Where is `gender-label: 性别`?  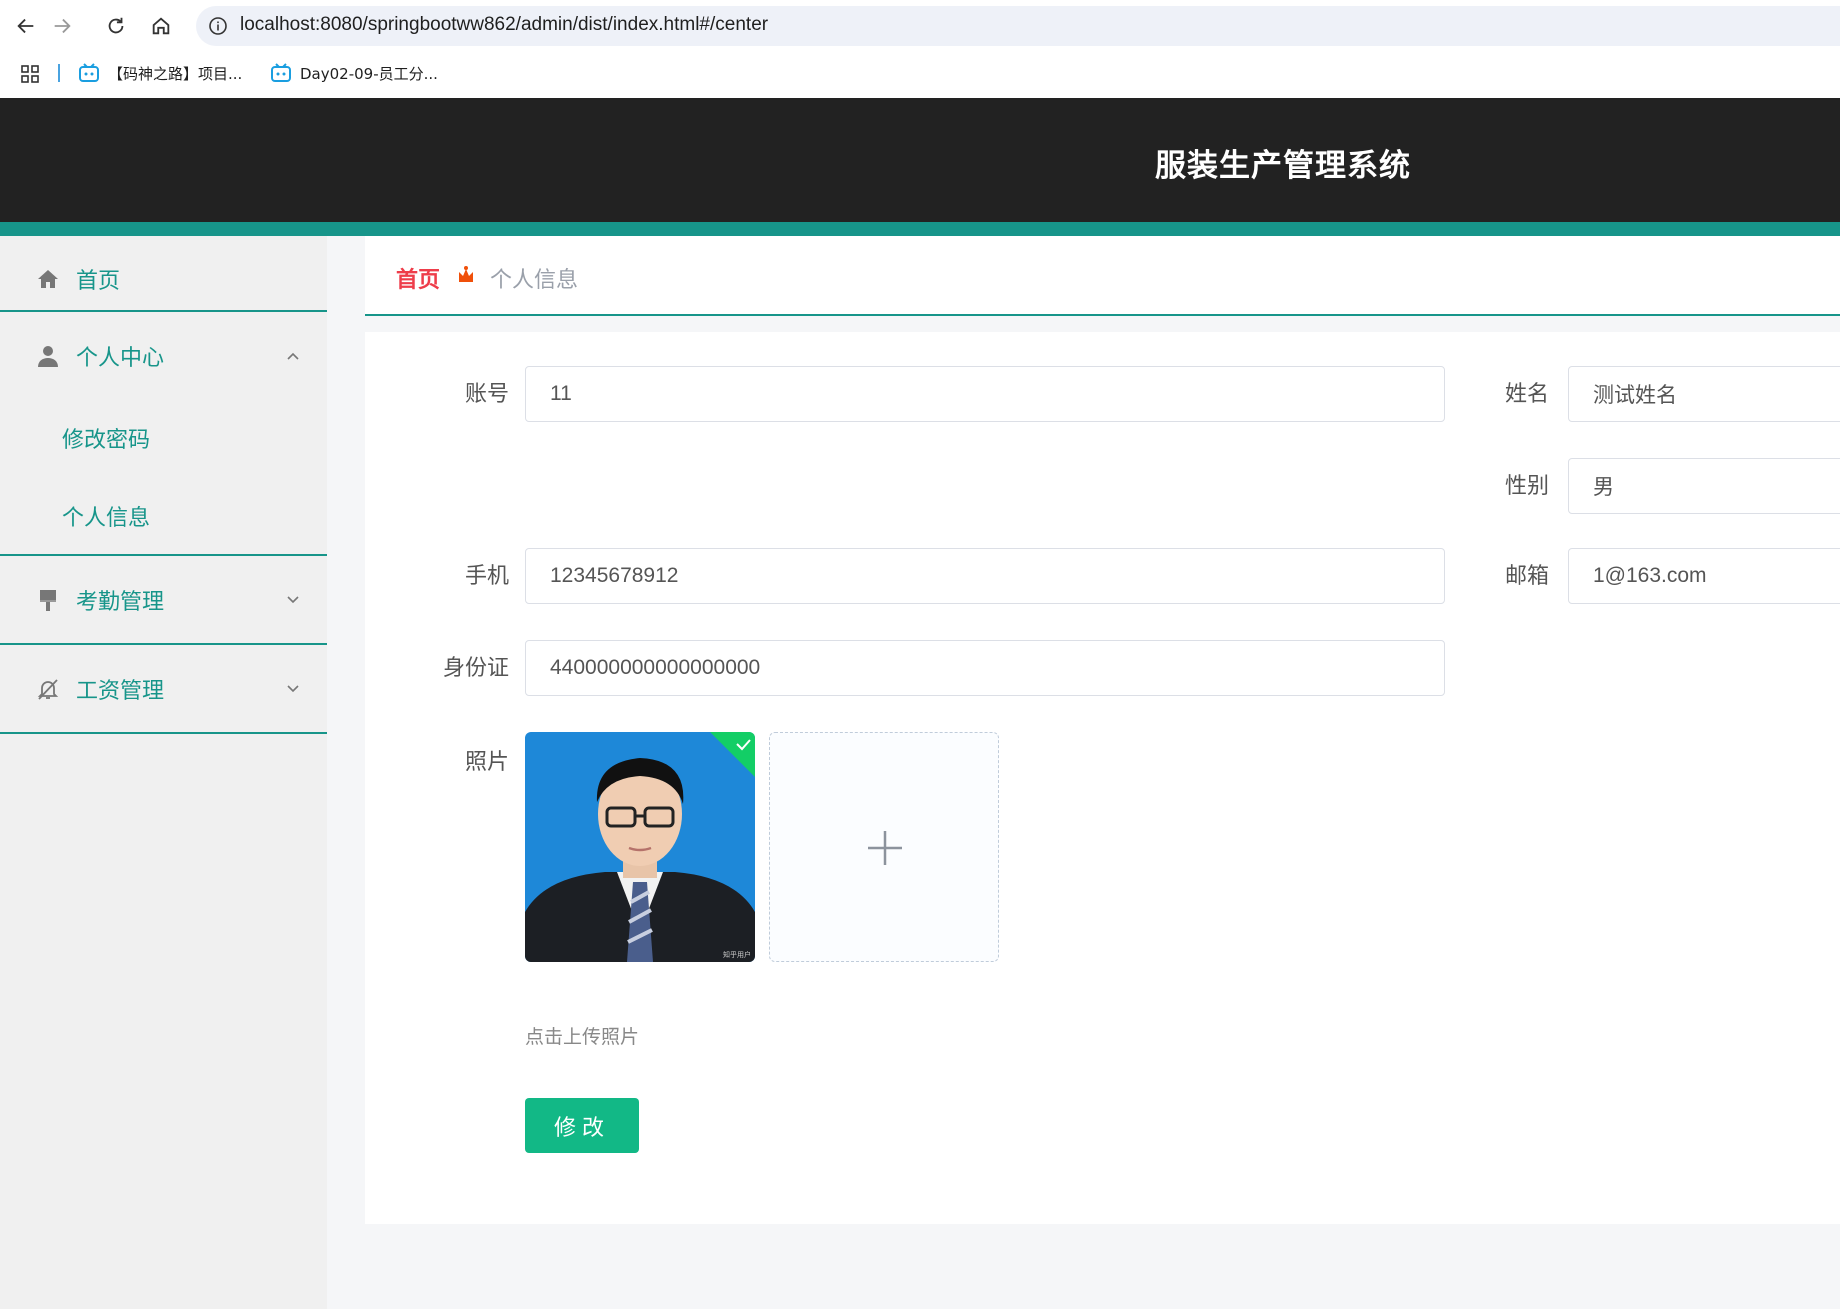
gender-label: 性别 is located at coordinates (1526, 486).